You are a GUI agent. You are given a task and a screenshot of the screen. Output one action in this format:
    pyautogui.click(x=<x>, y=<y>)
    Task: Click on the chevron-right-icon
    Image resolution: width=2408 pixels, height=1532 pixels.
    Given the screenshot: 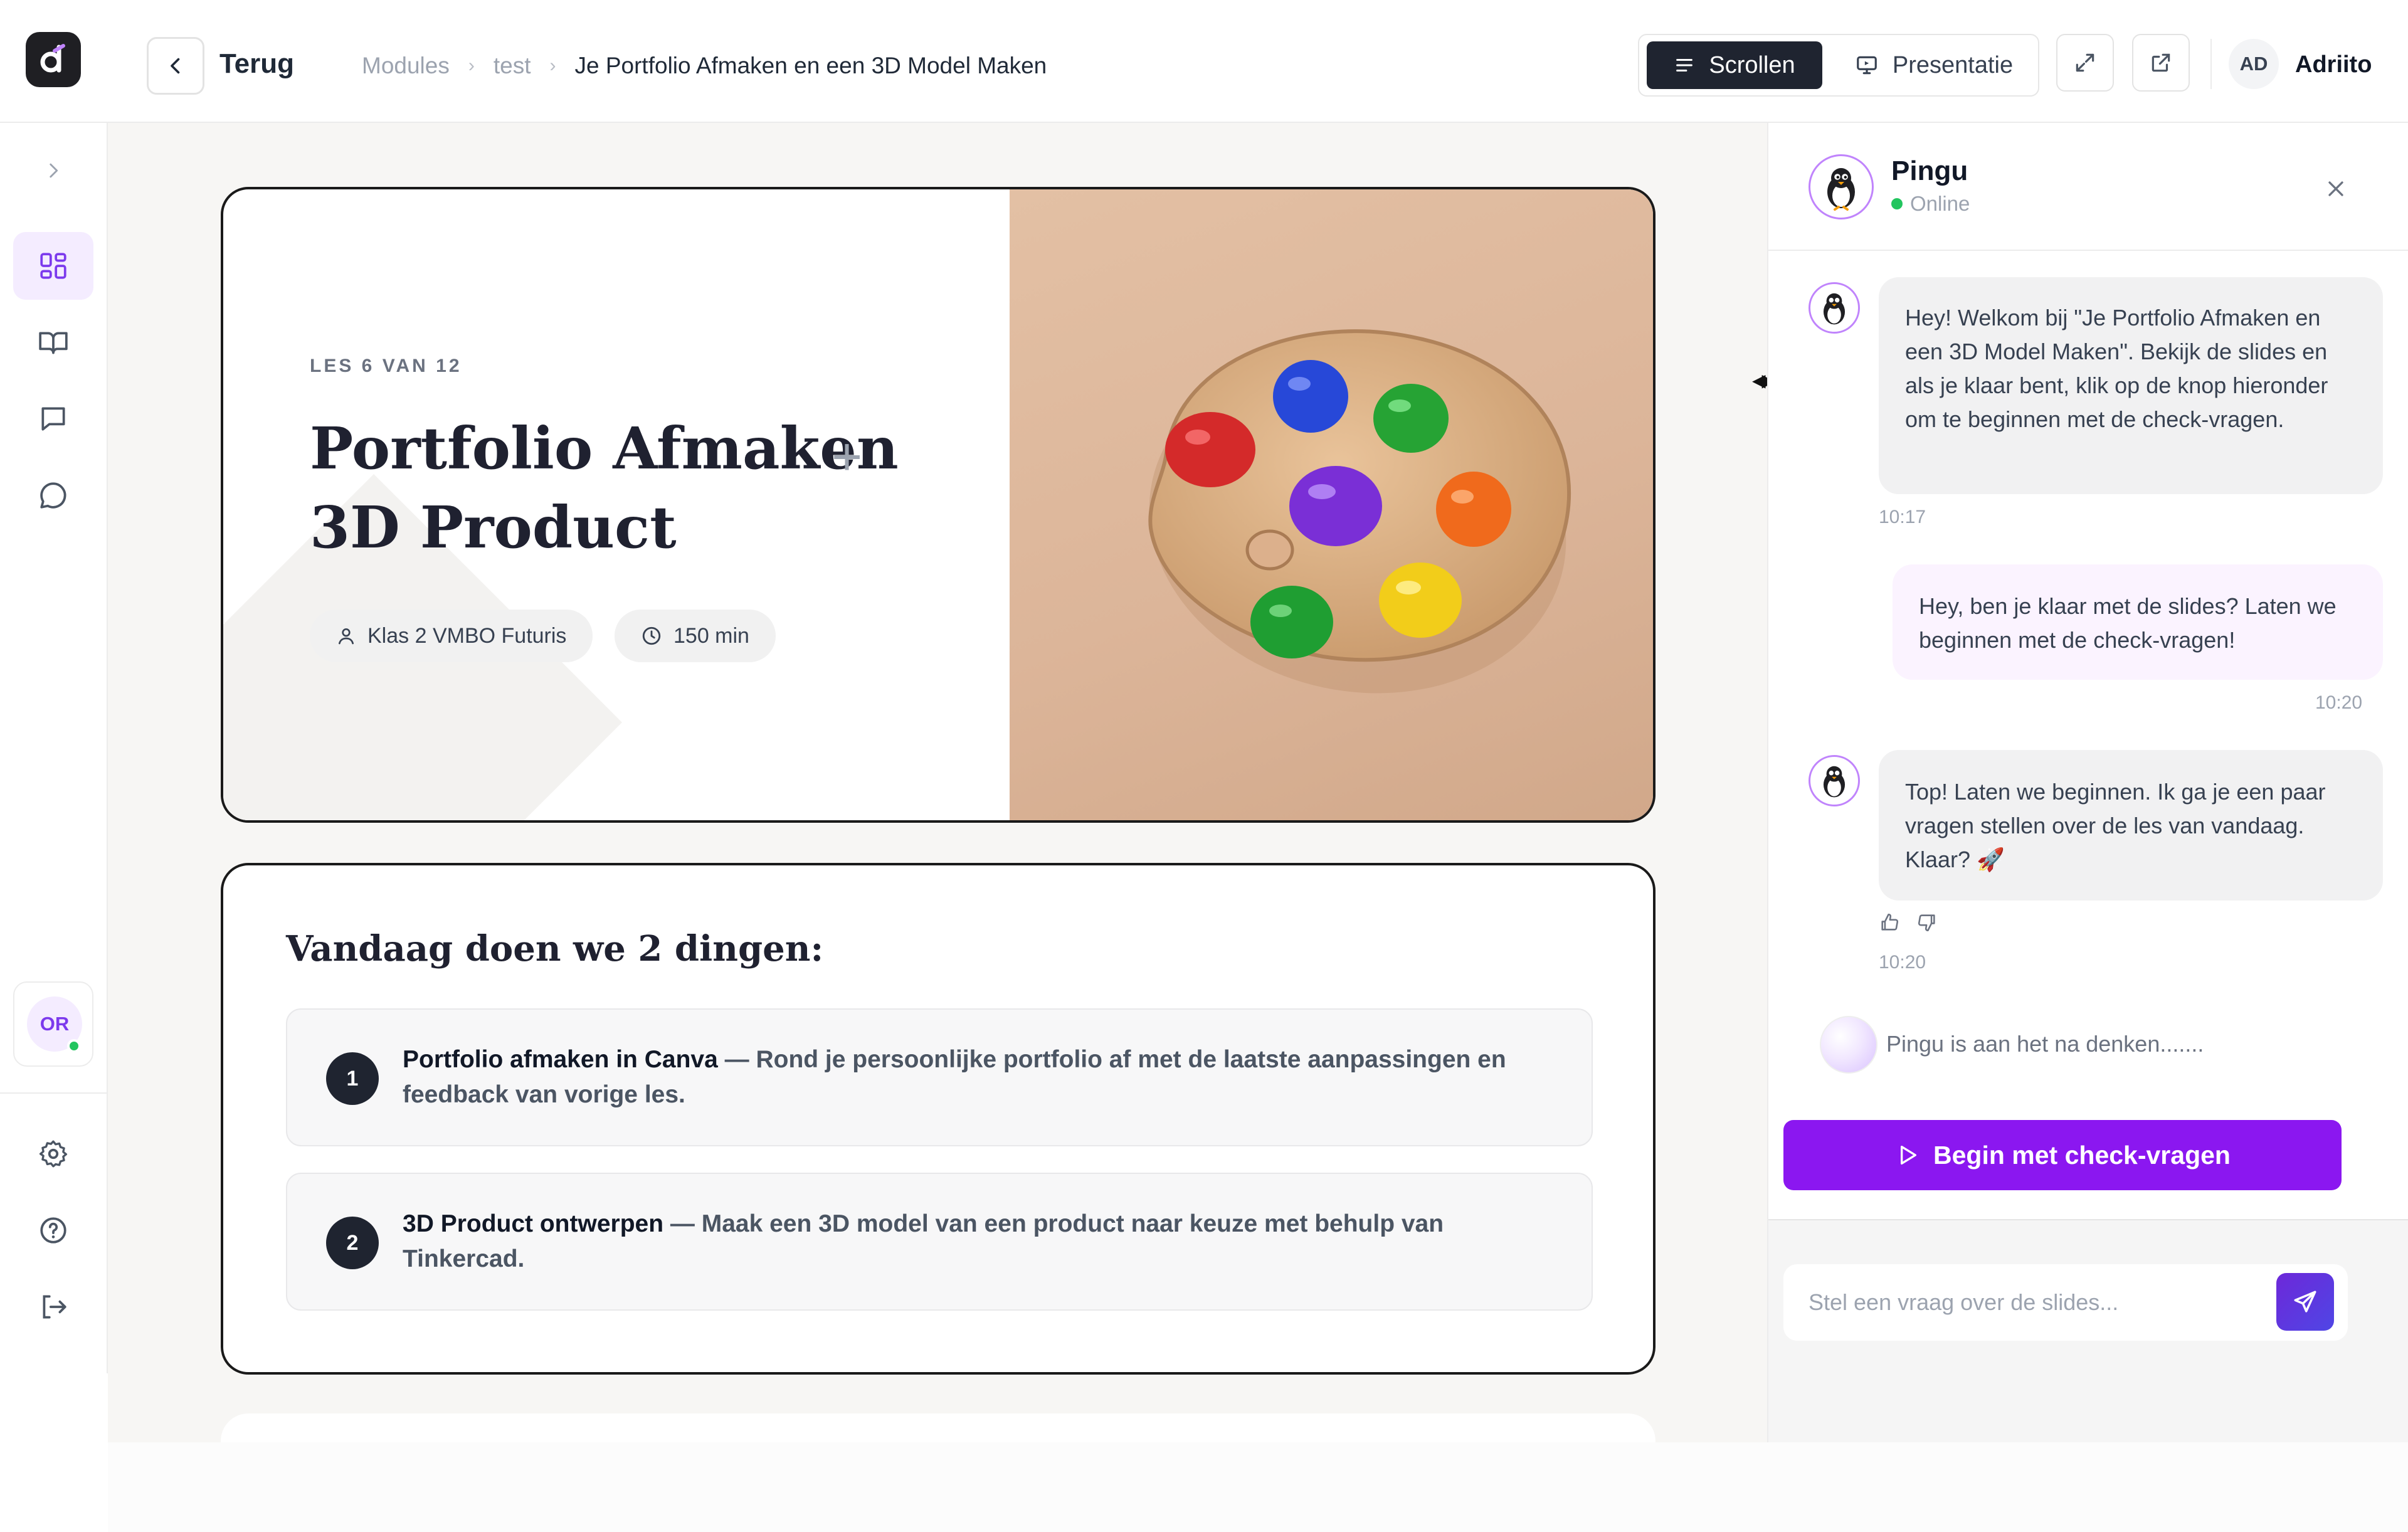 What is the action you would take?
    pyautogui.click(x=54, y=170)
    